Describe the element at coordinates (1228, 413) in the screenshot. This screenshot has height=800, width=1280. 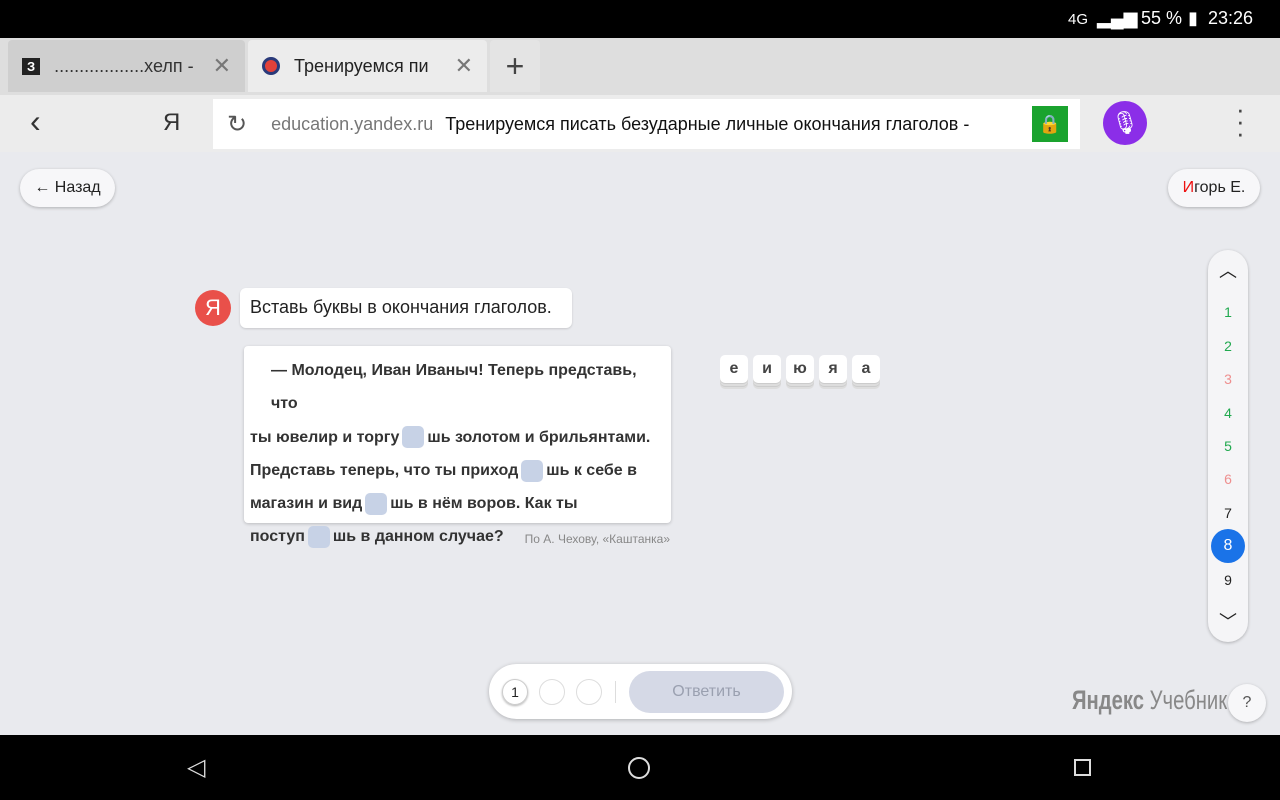
I see `page-4-button: 4` at that location.